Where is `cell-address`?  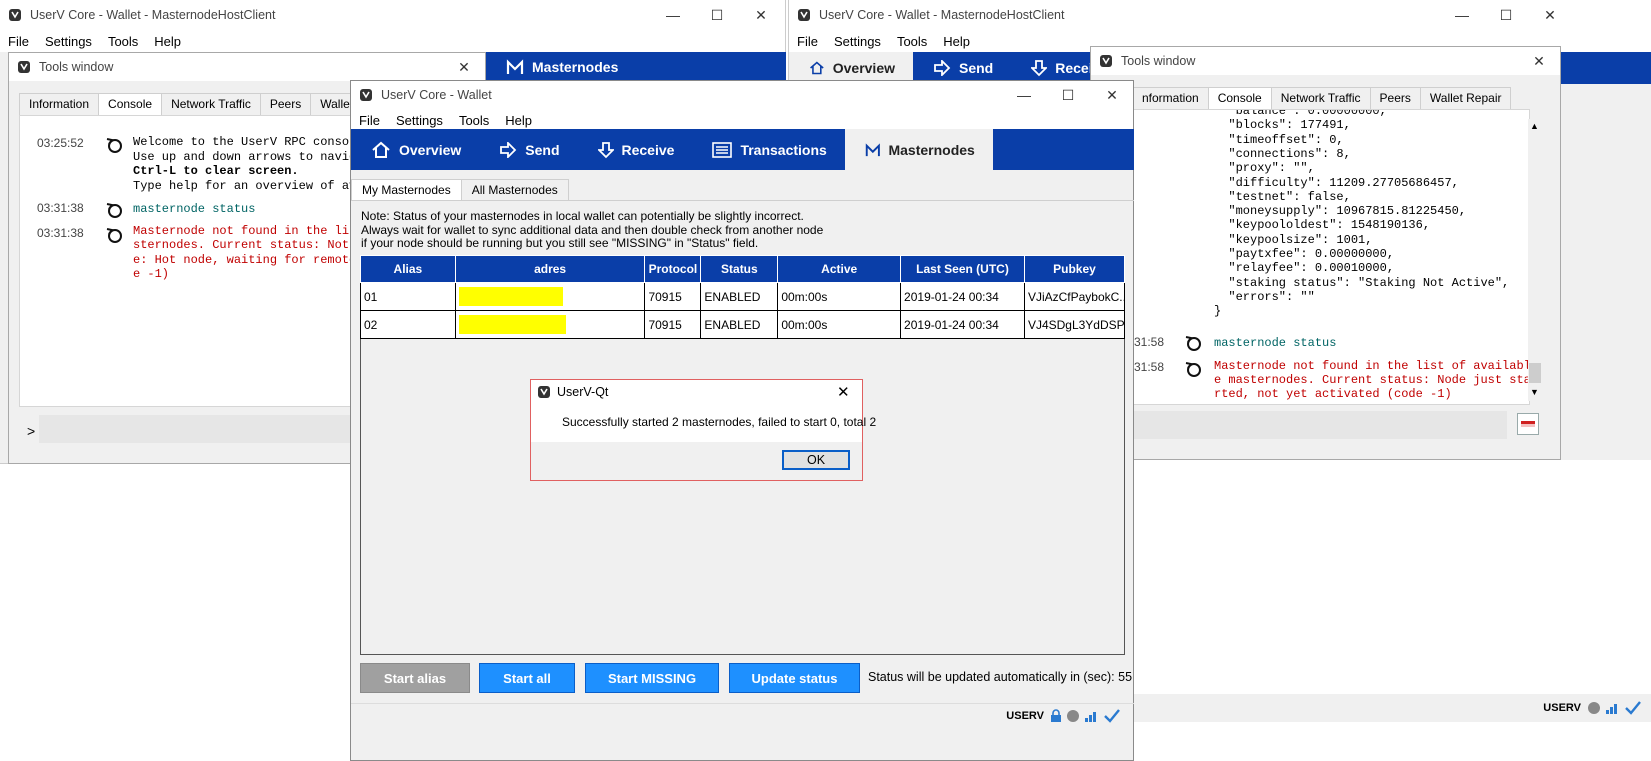 cell-address is located at coordinates (550, 296).